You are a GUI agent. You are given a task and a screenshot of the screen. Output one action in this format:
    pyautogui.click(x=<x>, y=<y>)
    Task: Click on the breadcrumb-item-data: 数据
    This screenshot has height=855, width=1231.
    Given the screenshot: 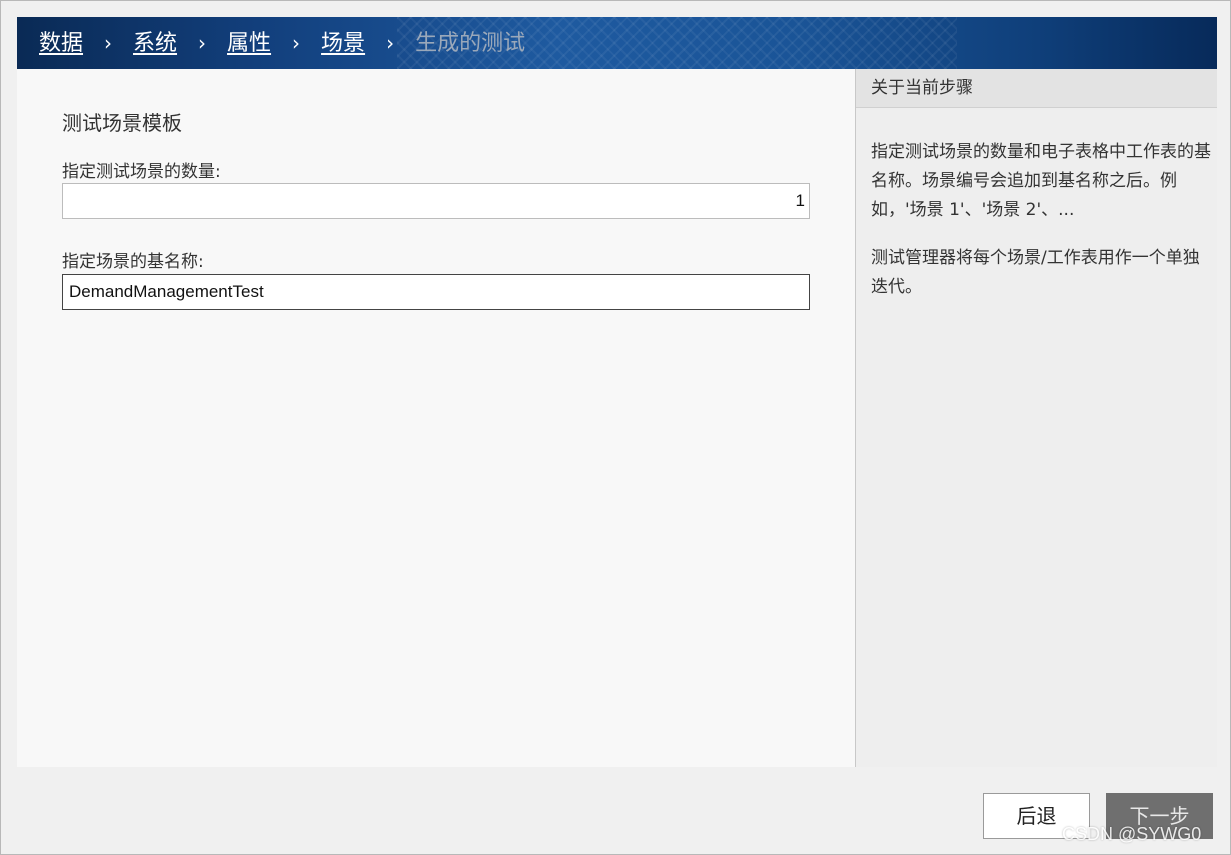 What is the action you would take?
    pyautogui.click(x=61, y=44)
    